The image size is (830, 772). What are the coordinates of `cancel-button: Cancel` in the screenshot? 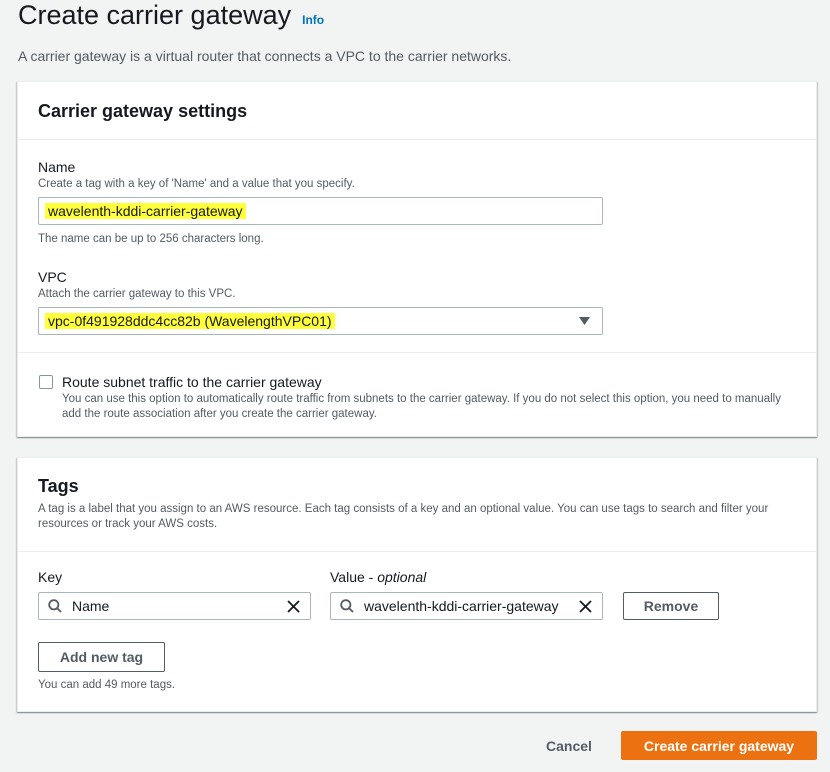 It's located at (569, 746).